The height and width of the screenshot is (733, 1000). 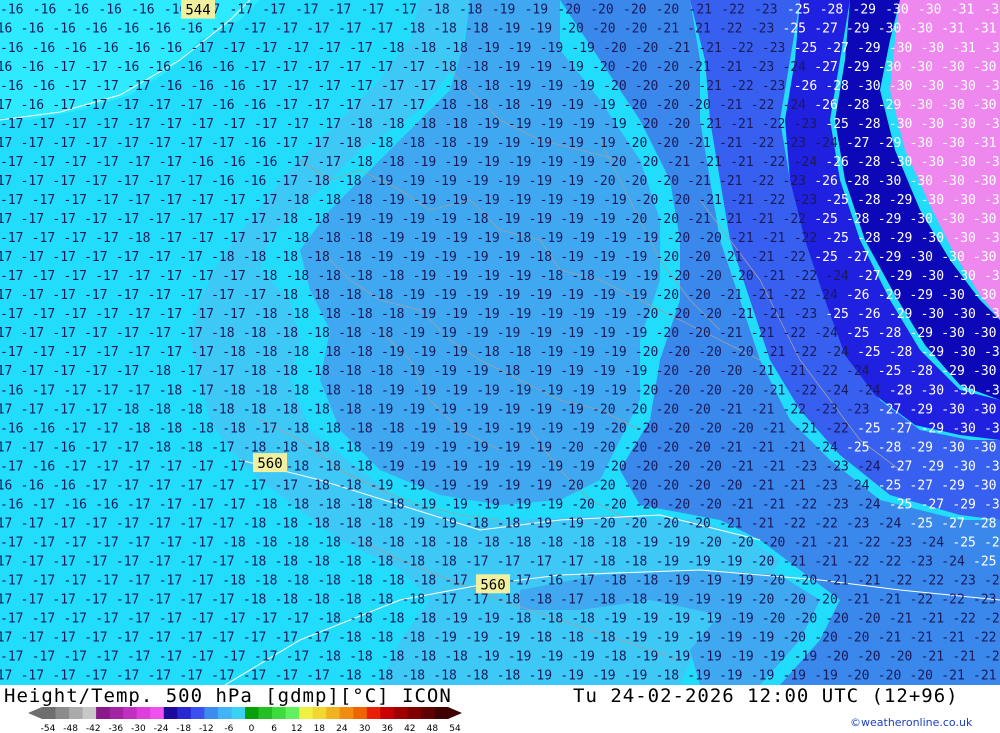 What do you see at coordinates (115, 728) in the screenshot?
I see `scale-tick-label: -36` at bounding box center [115, 728].